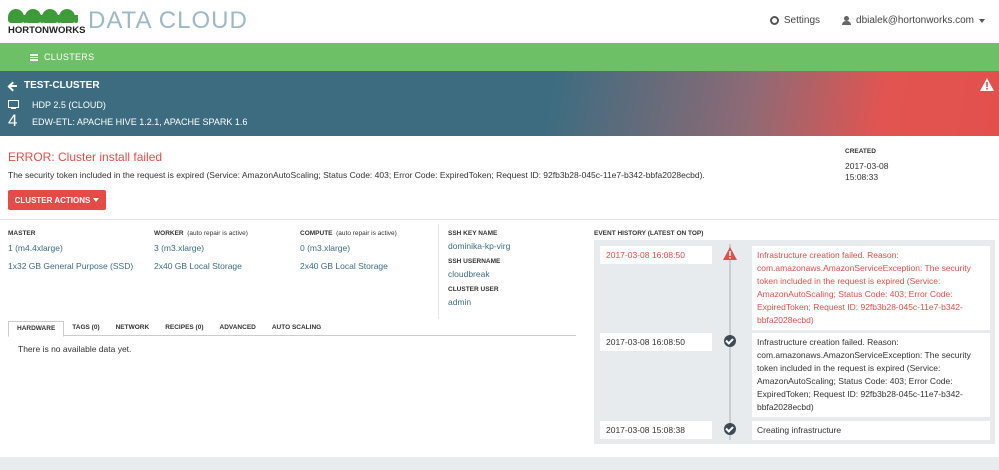 The image size is (999, 470). What do you see at coordinates (47, 30) in the screenshot?
I see `logo-wordmark: HORTONWORKS` at bounding box center [47, 30].